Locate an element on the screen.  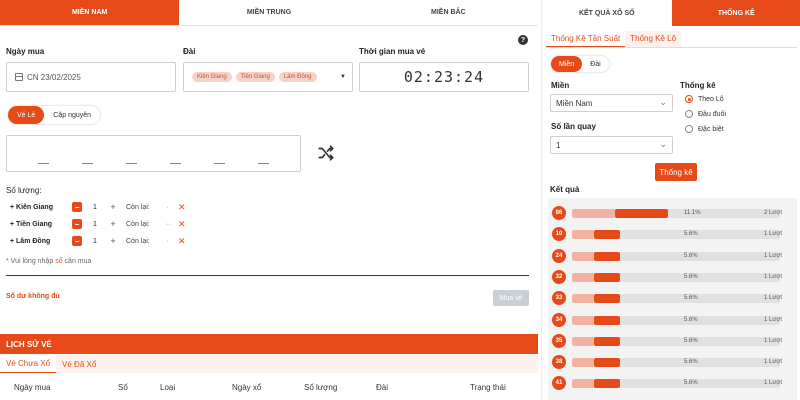
hint-suffix: cần mua is located at coordinates (78, 261).